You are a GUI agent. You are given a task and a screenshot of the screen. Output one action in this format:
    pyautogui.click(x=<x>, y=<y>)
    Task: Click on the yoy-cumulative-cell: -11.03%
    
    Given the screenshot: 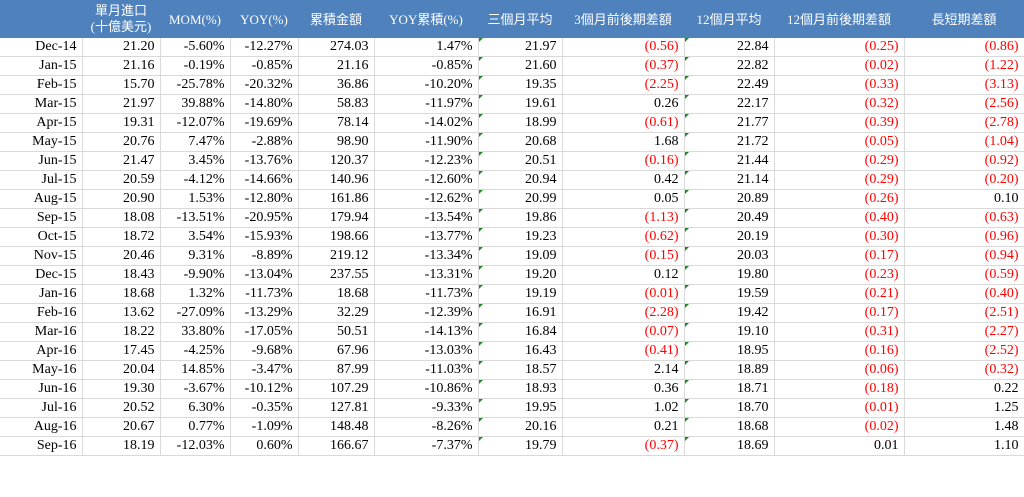 What is the action you would take?
    pyautogui.click(x=426, y=370)
    